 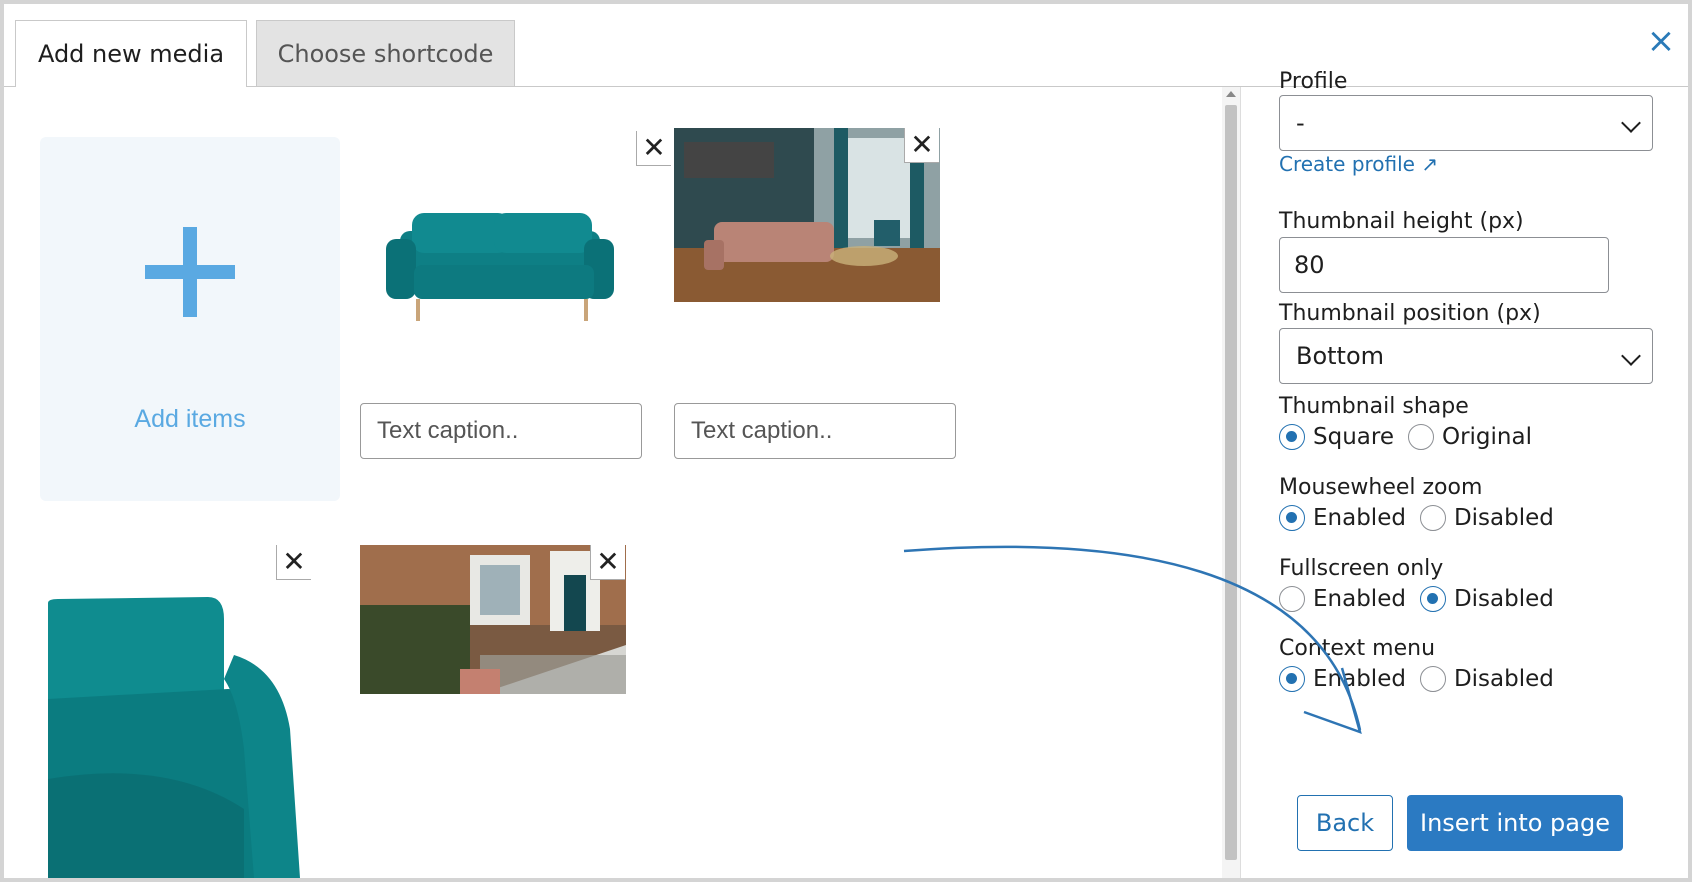 What do you see at coordinates (1361, 568) in the screenshot?
I see `fullscreen-only-label: Fullscreen only` at bounding box center [1361, 568].